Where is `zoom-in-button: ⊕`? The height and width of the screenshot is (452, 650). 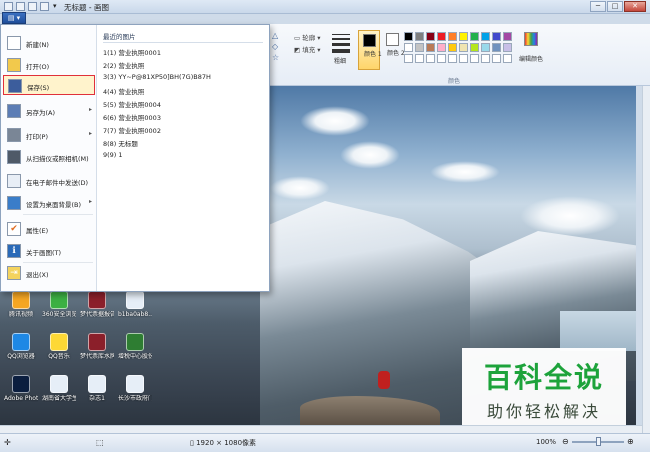 zoom-in-button: ⊕ is located at coordinates (630, 441).